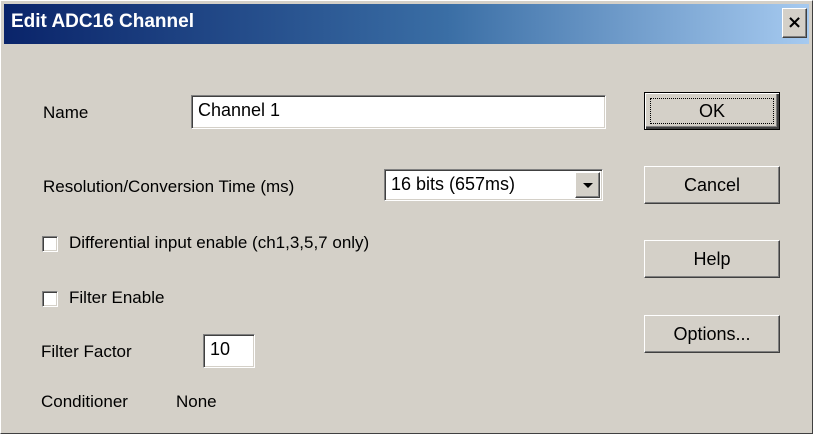  What do you see at coordinates (86, 351) in the screenshot?
I see `filter-factor-label: Filter Factor` at bounding box center [86, 351].